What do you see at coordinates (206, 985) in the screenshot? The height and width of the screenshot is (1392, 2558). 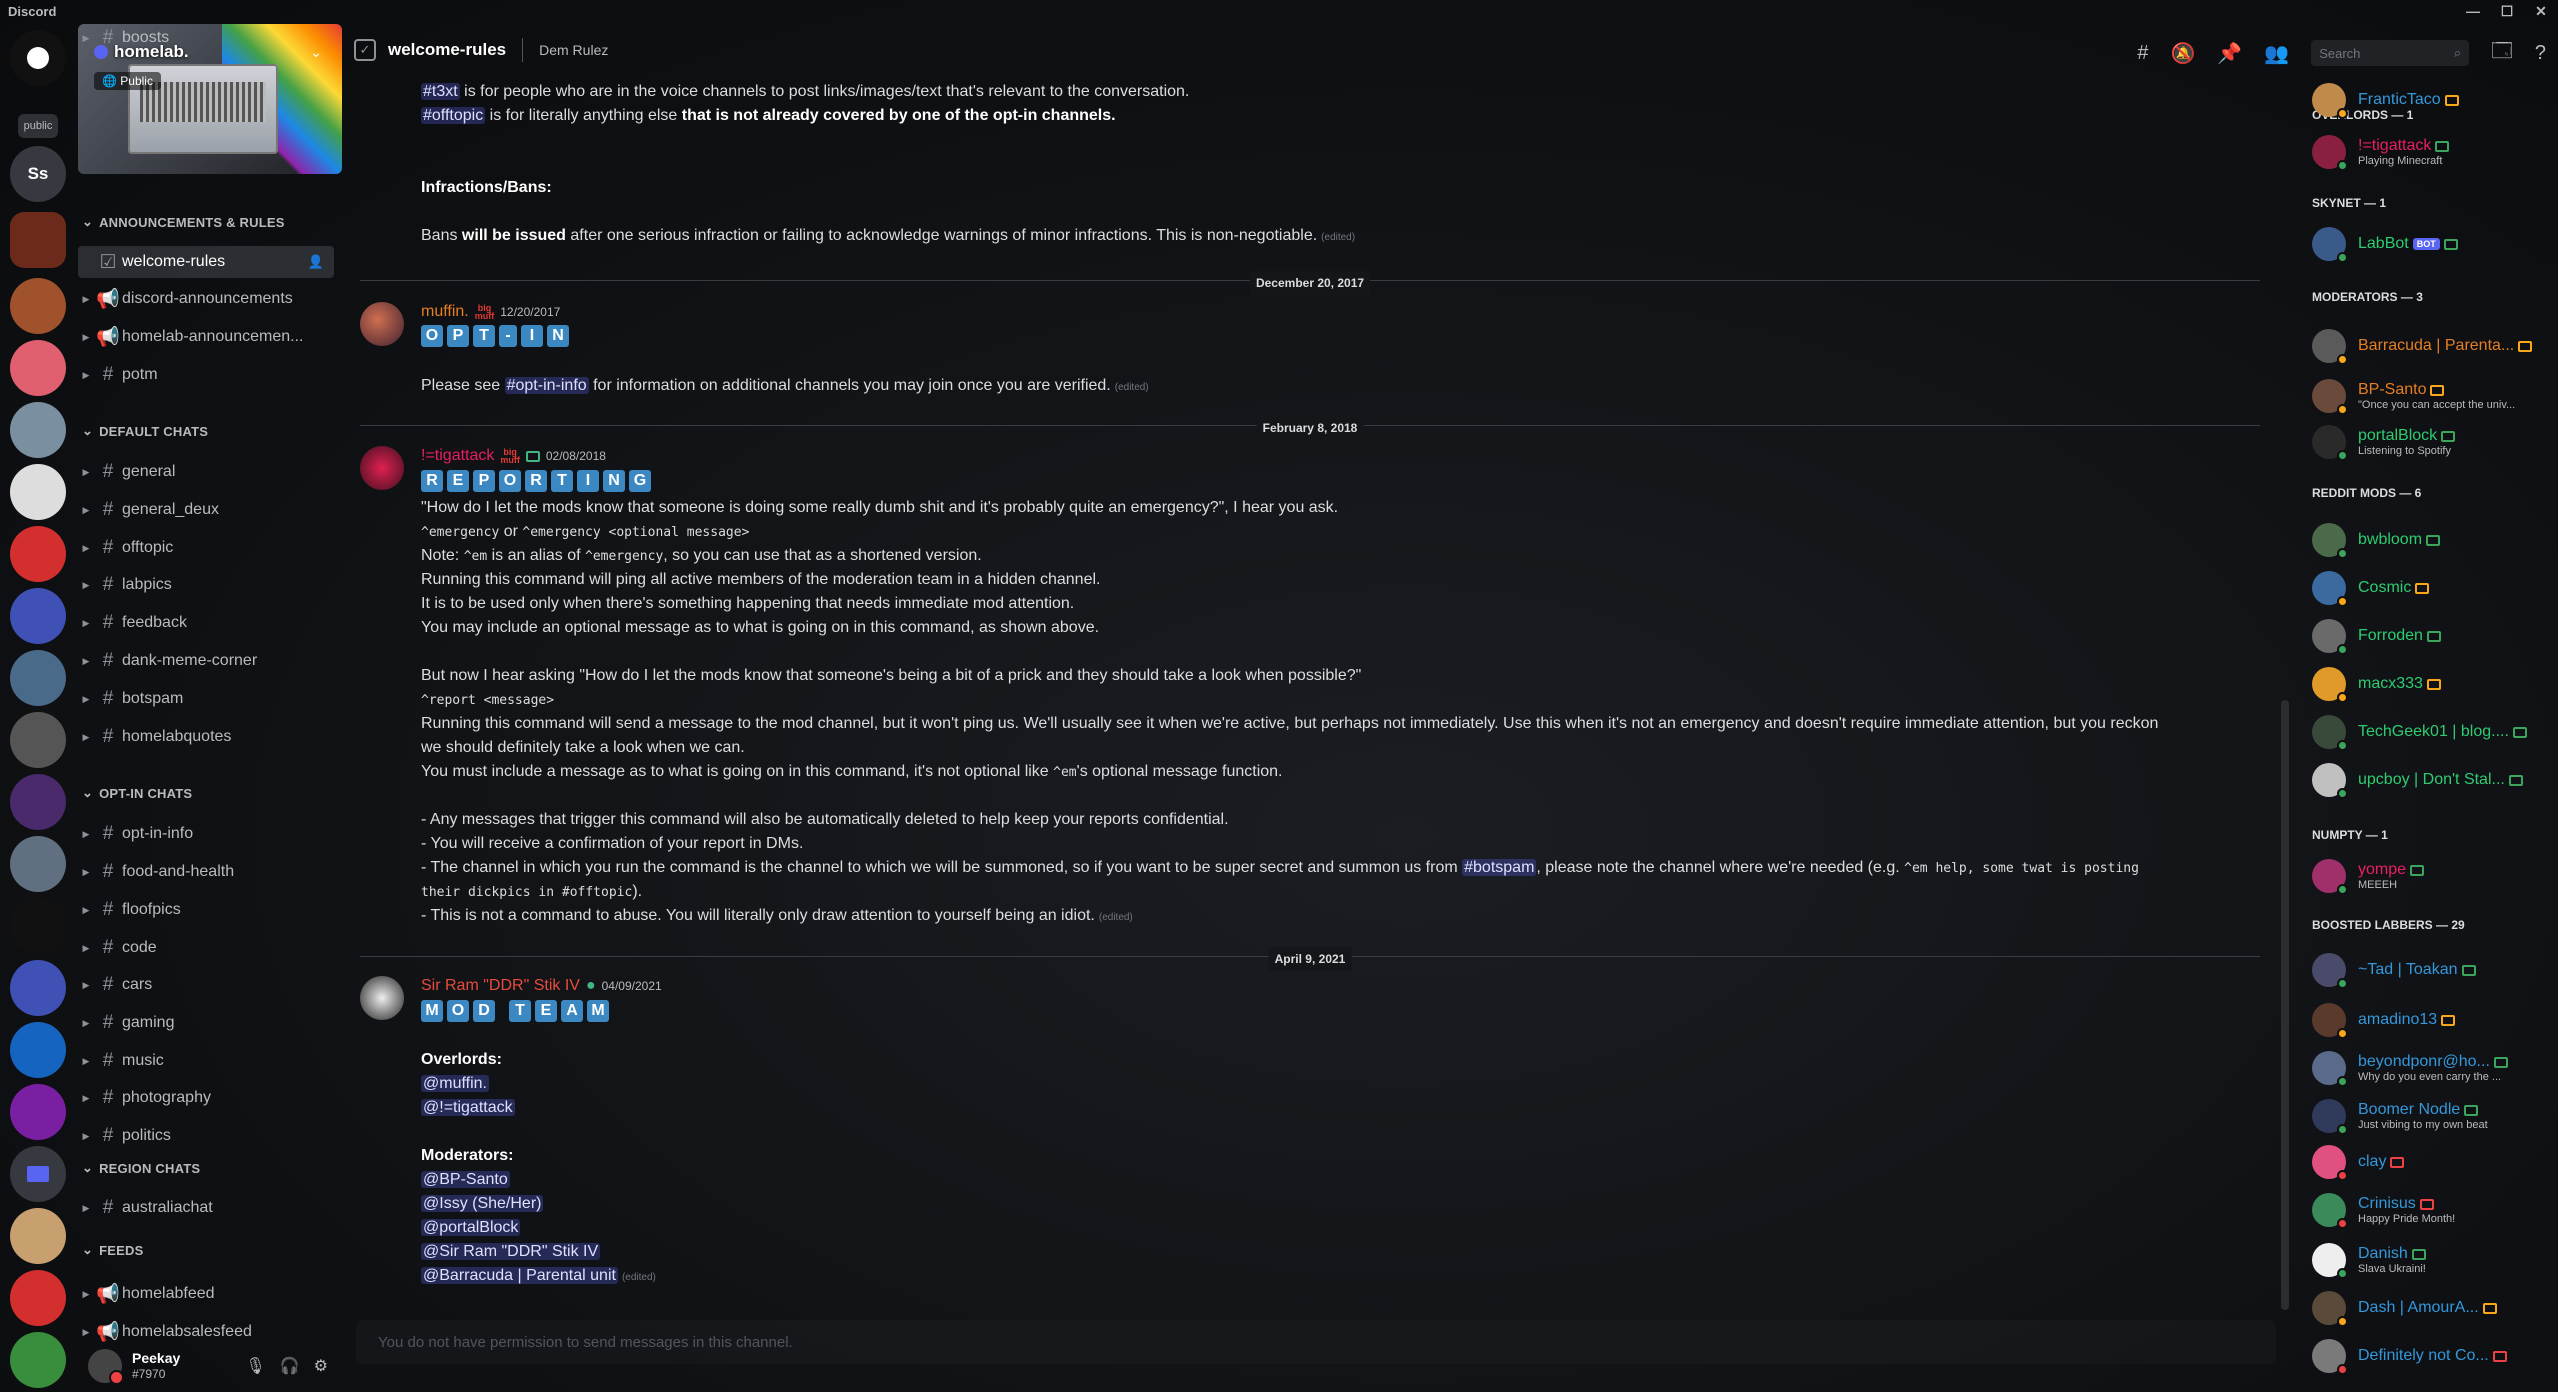 I see `channel-cars: ▶ # cars` at bounding box center [206, 985].